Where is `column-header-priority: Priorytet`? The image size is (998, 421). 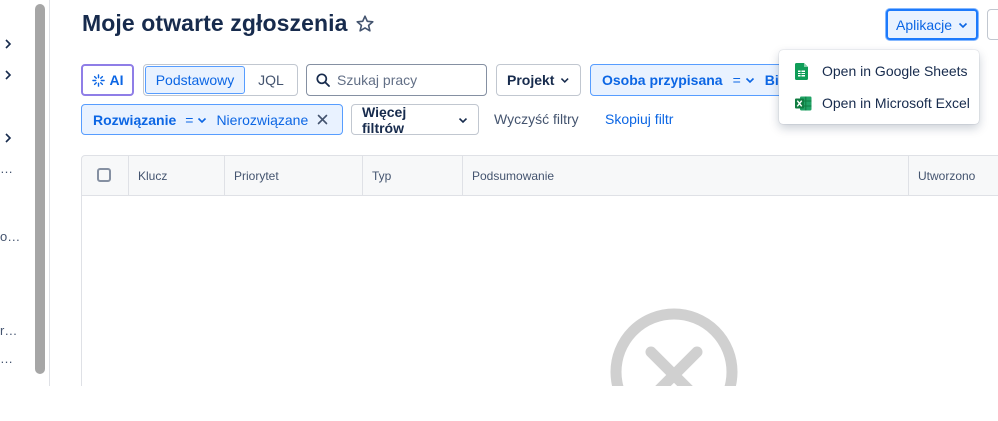 column-header-priority: Priorytet is located at coordinates (293, 175).